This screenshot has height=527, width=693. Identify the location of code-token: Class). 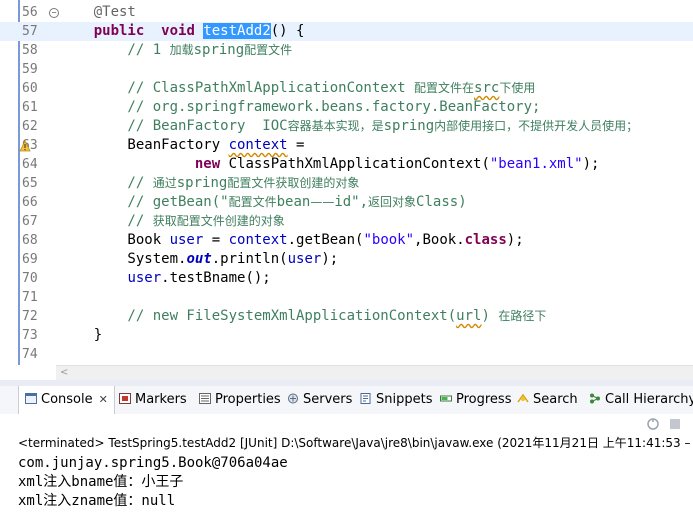
(441, 202).